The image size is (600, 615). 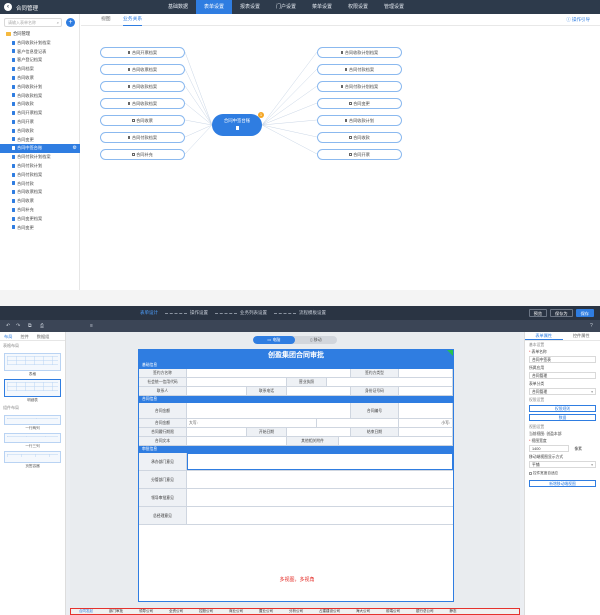 What do you see at coordinates (106, 21) in the screenshot?
I see `tab-view: 视图` at bounding box center [106, 21].